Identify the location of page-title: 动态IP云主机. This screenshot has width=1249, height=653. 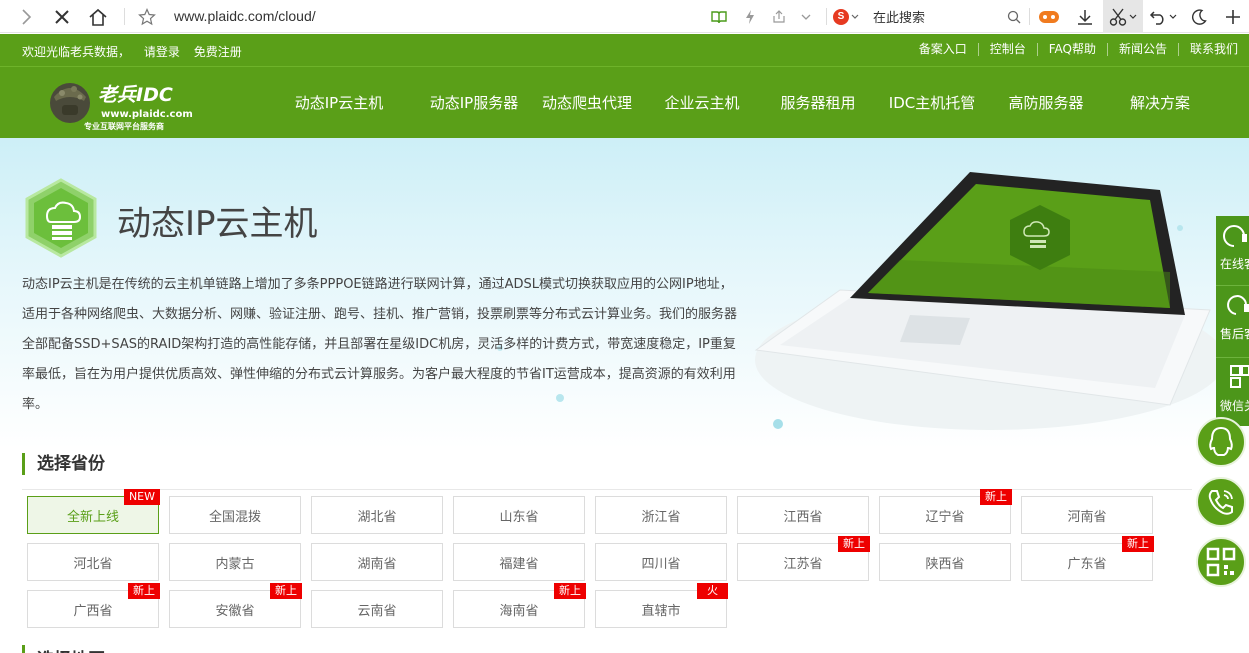
(217, 224).